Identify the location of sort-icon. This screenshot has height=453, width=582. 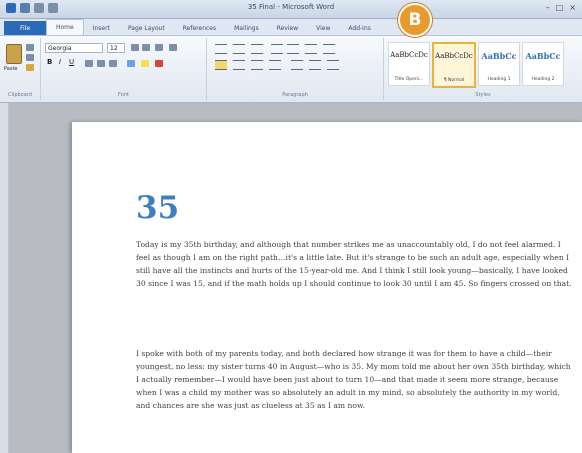
(311, 49).